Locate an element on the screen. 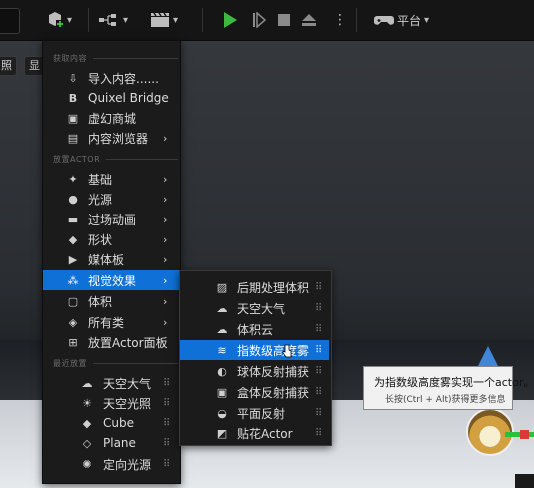 This screenshot has height=488, width=534. transform-gizmo-handle is located at coordinates (524, 434).